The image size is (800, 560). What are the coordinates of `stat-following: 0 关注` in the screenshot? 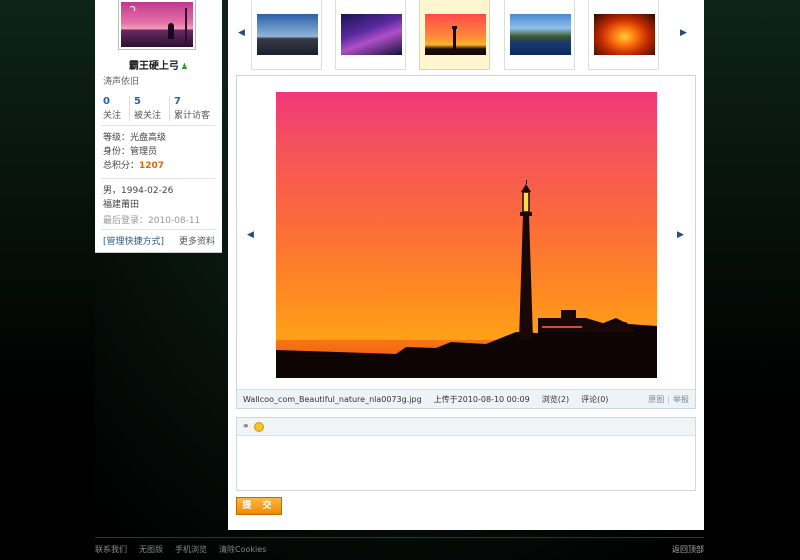 It's located at (116, 108).